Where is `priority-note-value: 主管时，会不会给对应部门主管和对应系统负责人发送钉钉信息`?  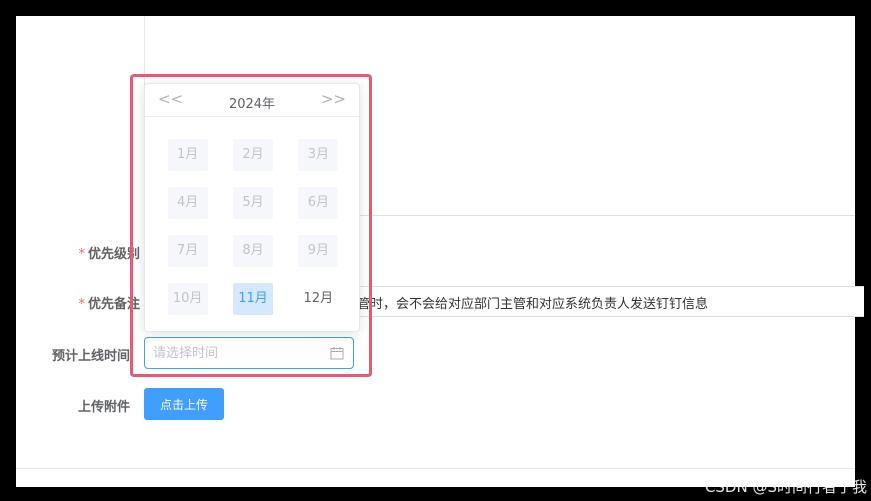 priority-note-value: 主管时，会不会给对应部门主管和对应系统负责人发送钉钉信息 is located at coordinates (526, 304).